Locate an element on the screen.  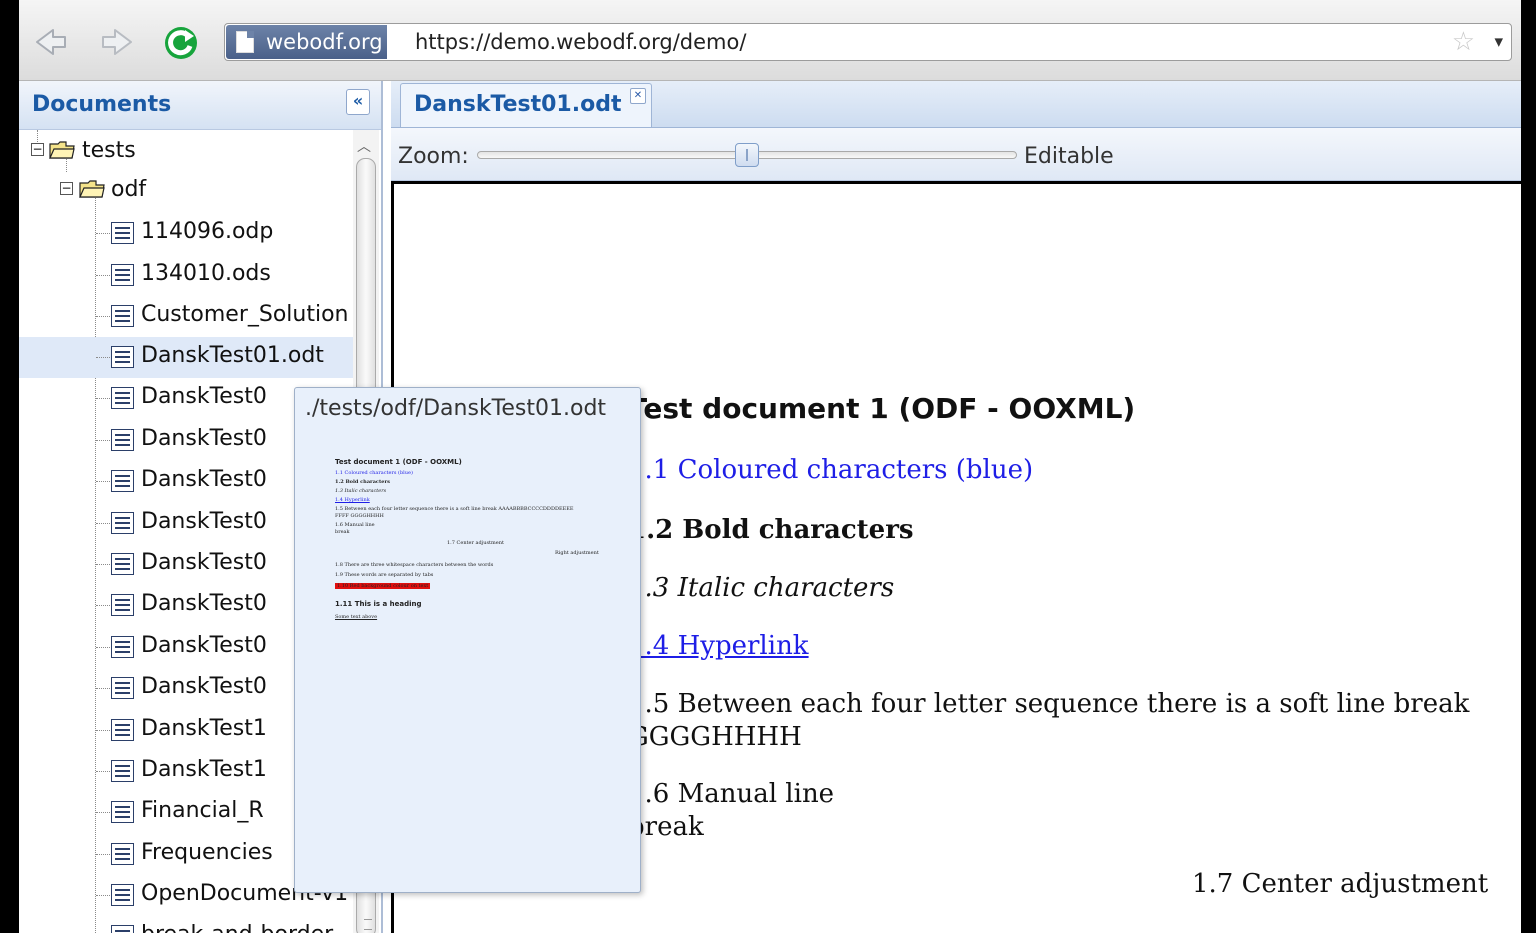
tab-label: DanskTest01.odt is located at coordinates (518, 104).